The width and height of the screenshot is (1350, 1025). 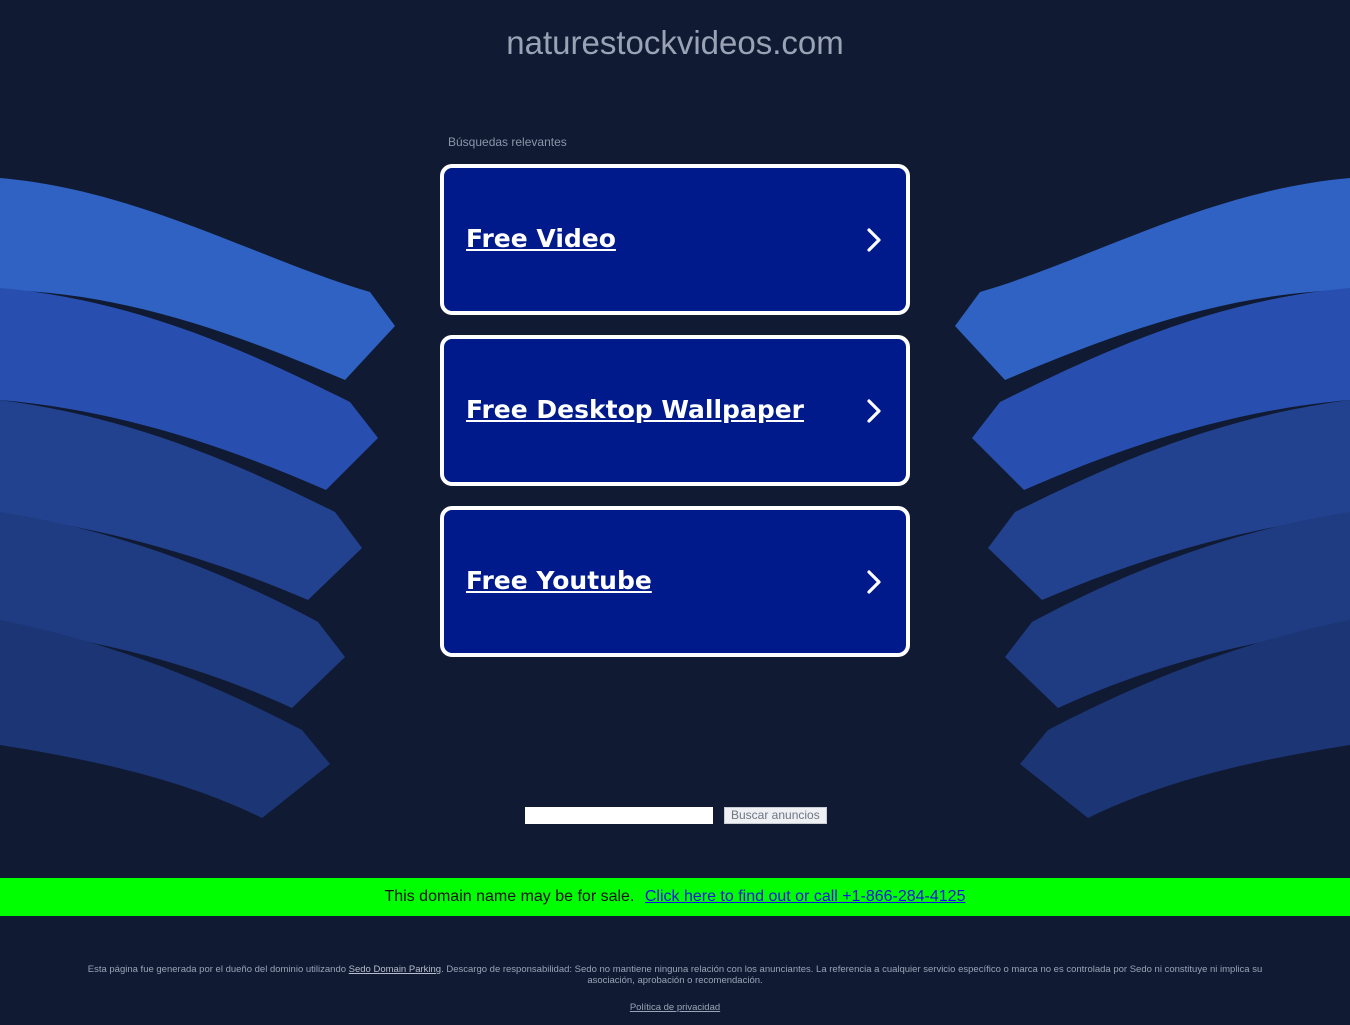 I want to click on related-link-label: Free Video, so click(x=541, y=238).